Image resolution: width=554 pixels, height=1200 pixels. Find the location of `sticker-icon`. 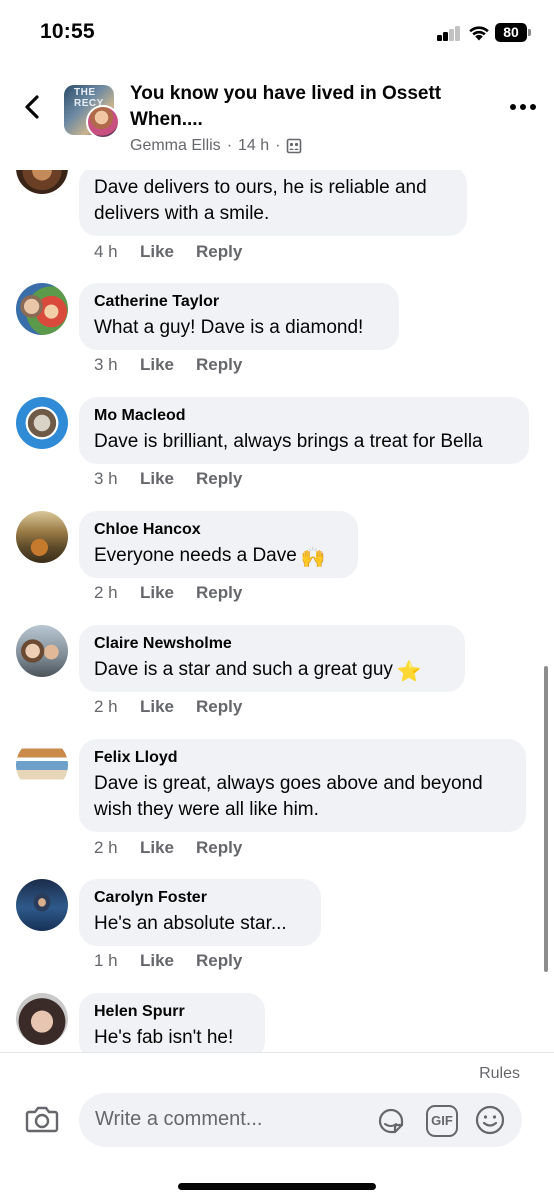

sticker-icon is located at coordinates (391, 1121).